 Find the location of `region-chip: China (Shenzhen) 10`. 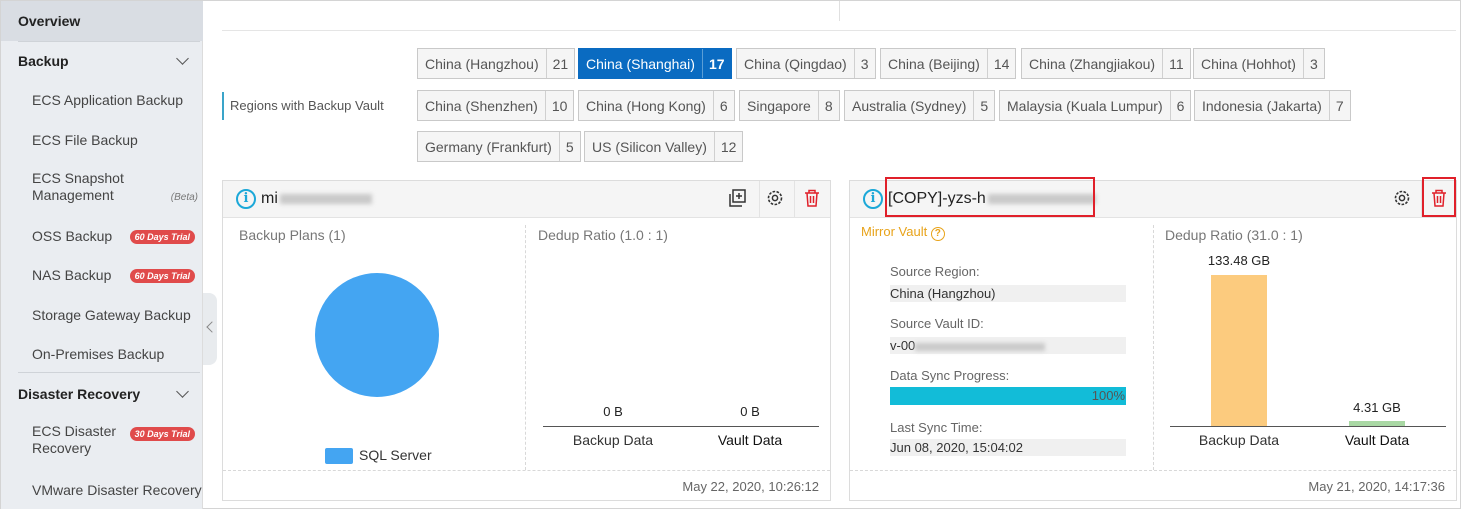

region-chip: China (Shenzhen) 10 is located at coordinates (496, 105).